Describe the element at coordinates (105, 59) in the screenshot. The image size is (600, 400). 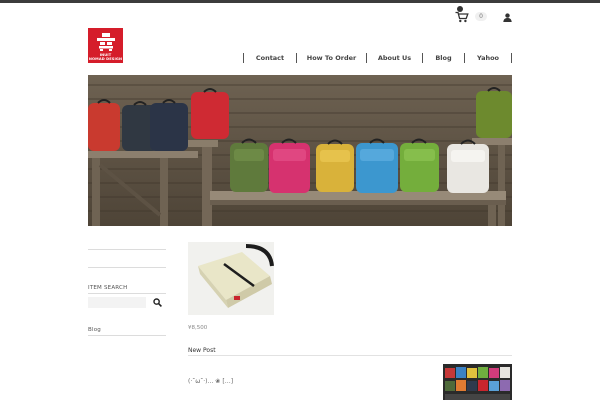
I see `logo-text-line2: NOMAD DESIGN` at that location.